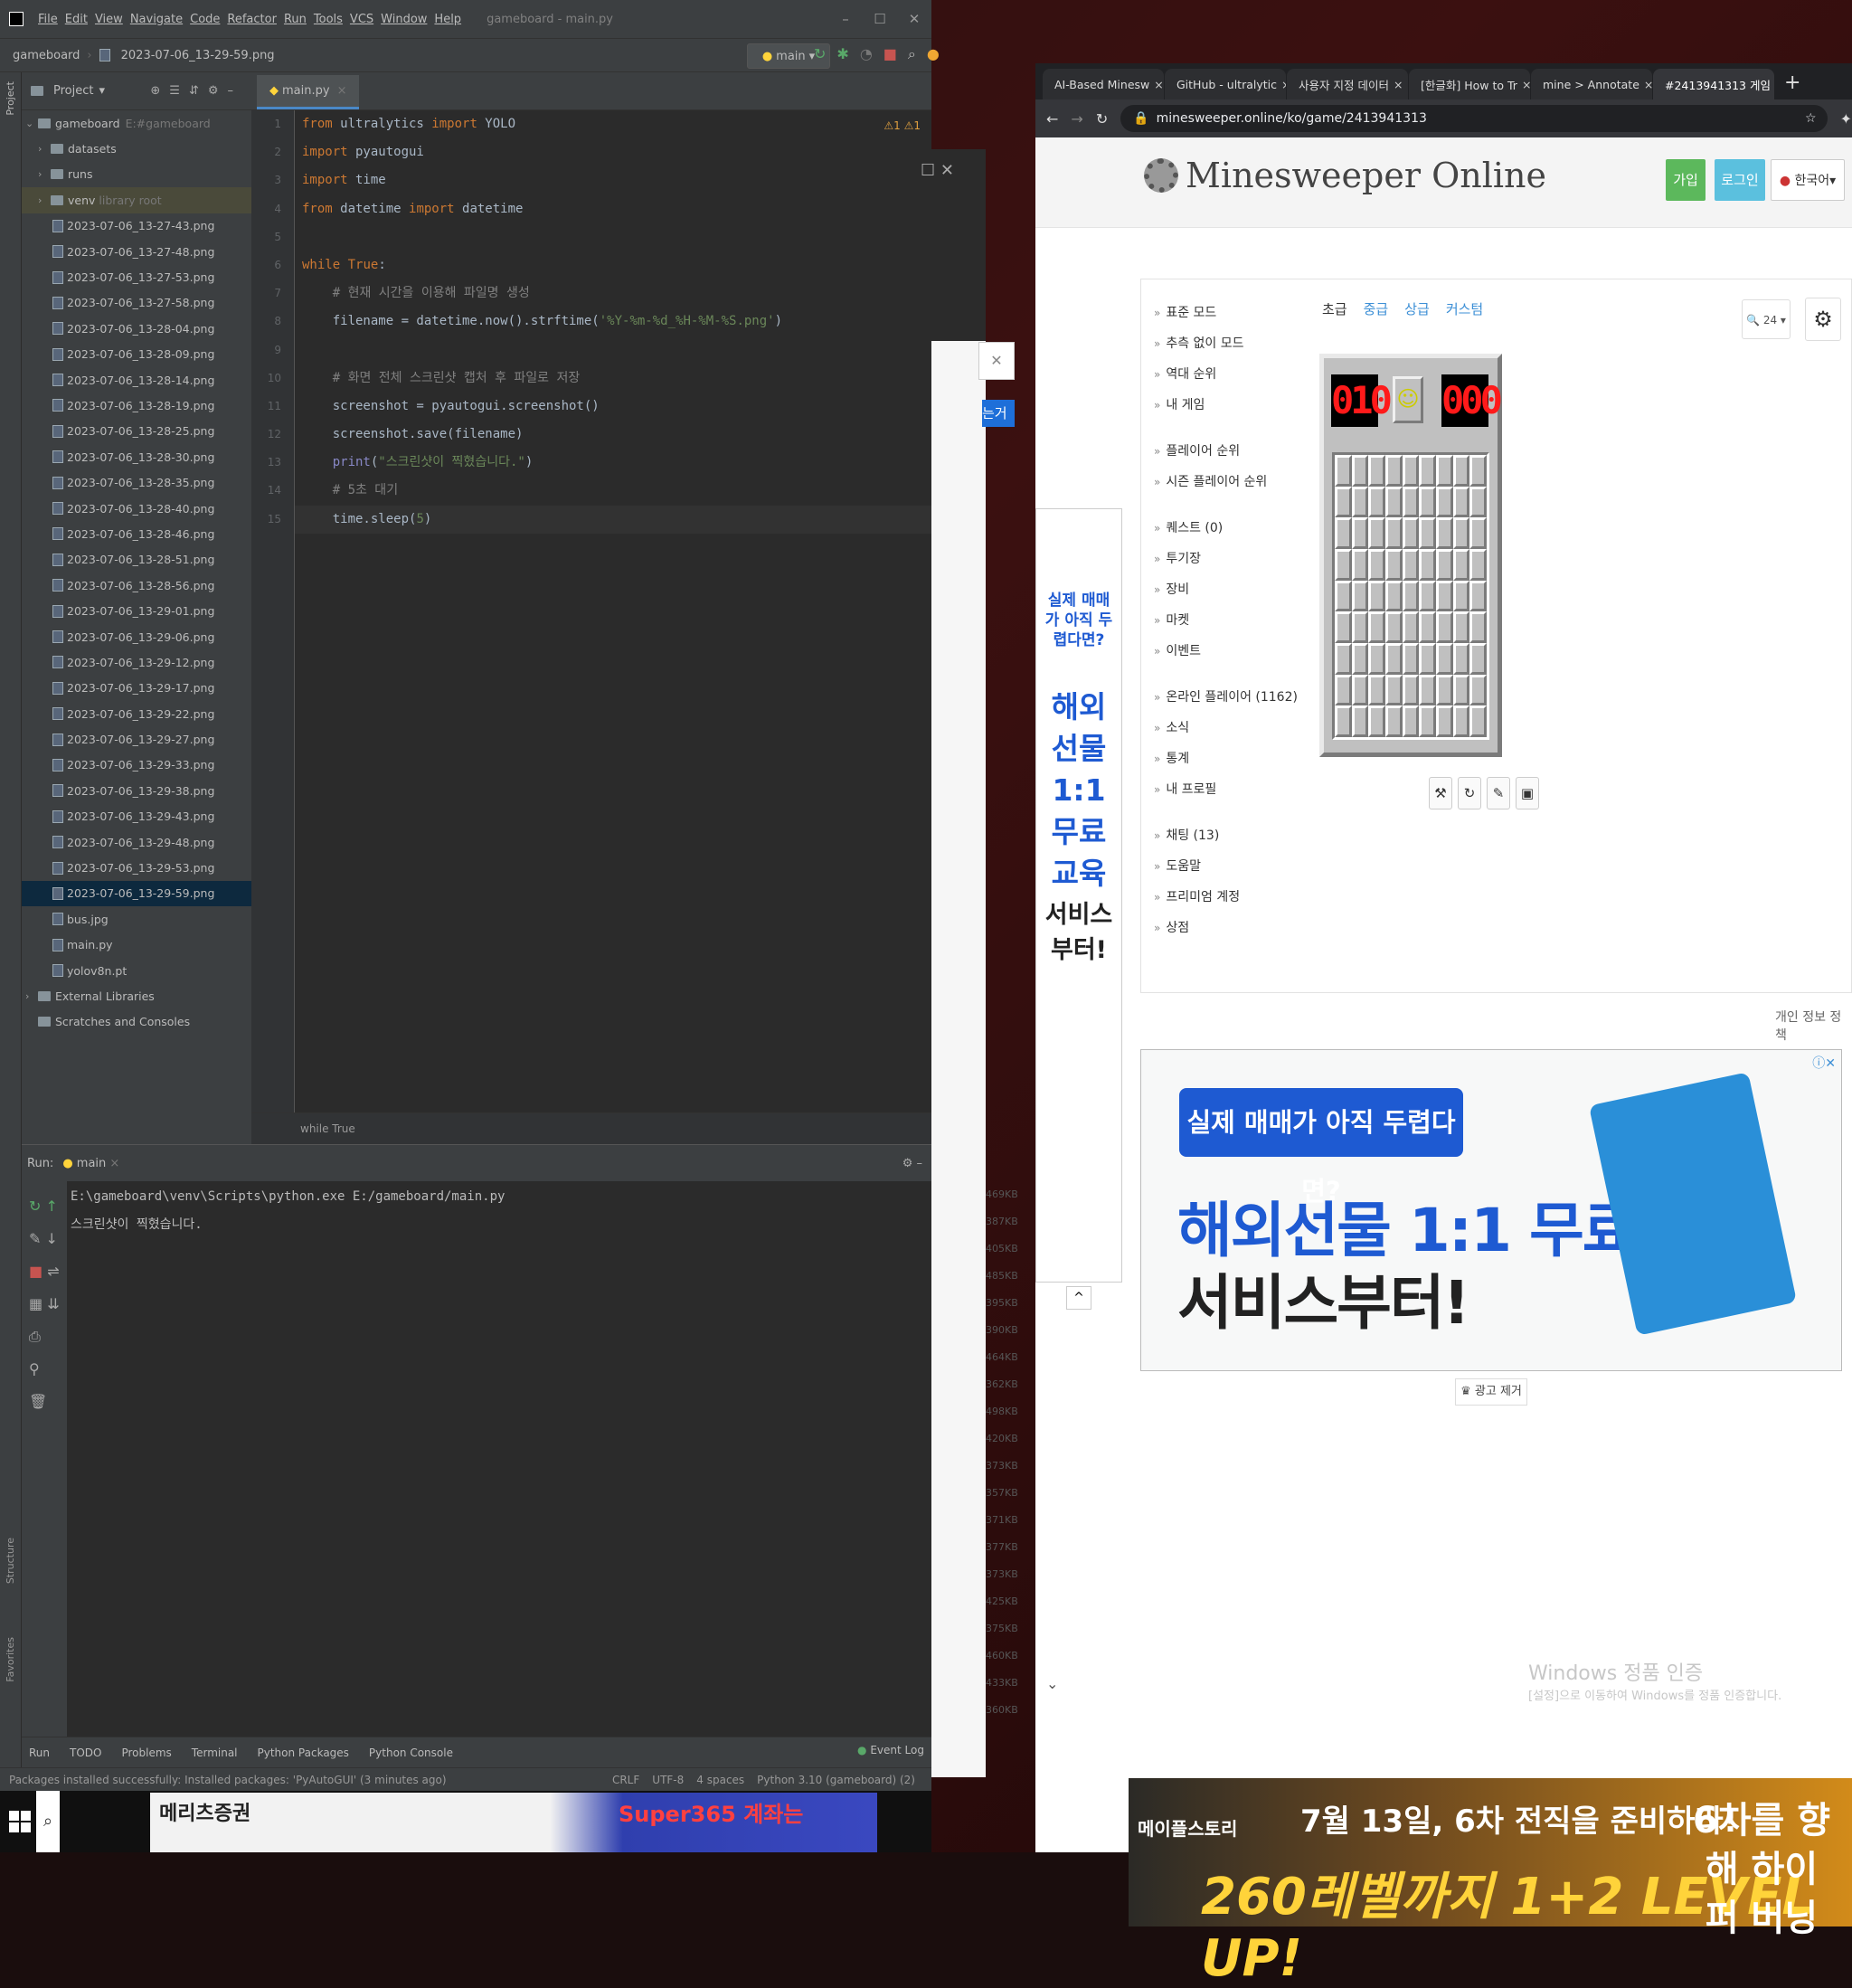  What do you see at coordinates (45, 1239) in the screenshot?
I see `wrench-icon: ✎ ↓` at bounding box center [45, 1239].